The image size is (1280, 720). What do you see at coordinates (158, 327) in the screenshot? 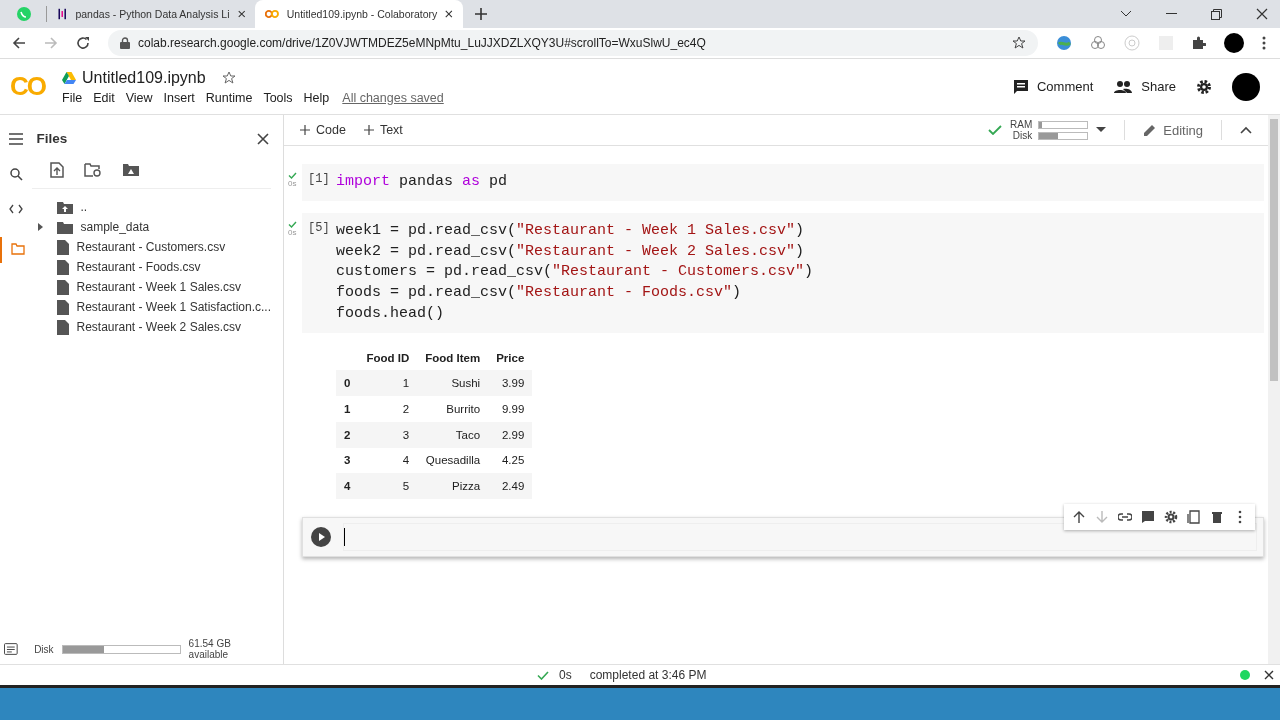
I see `explorer-entry: Restaurant - Week 2 Sales.csv` at bounding box center [158, 327].